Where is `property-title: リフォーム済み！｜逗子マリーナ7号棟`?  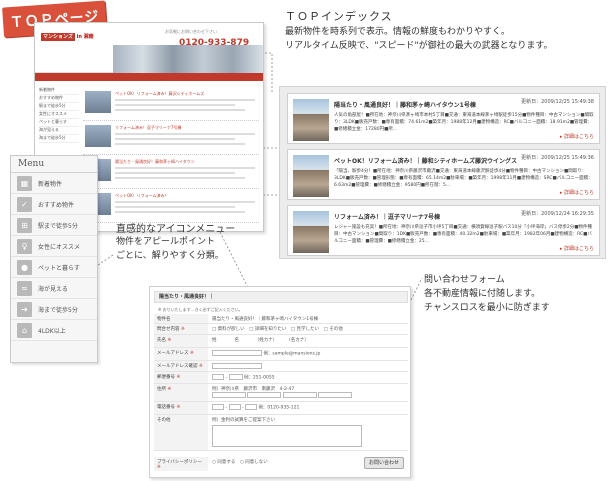 property-title: リフォーム済み！｜逗子マリーナ7号棟 is located at coordinates (387, 216).